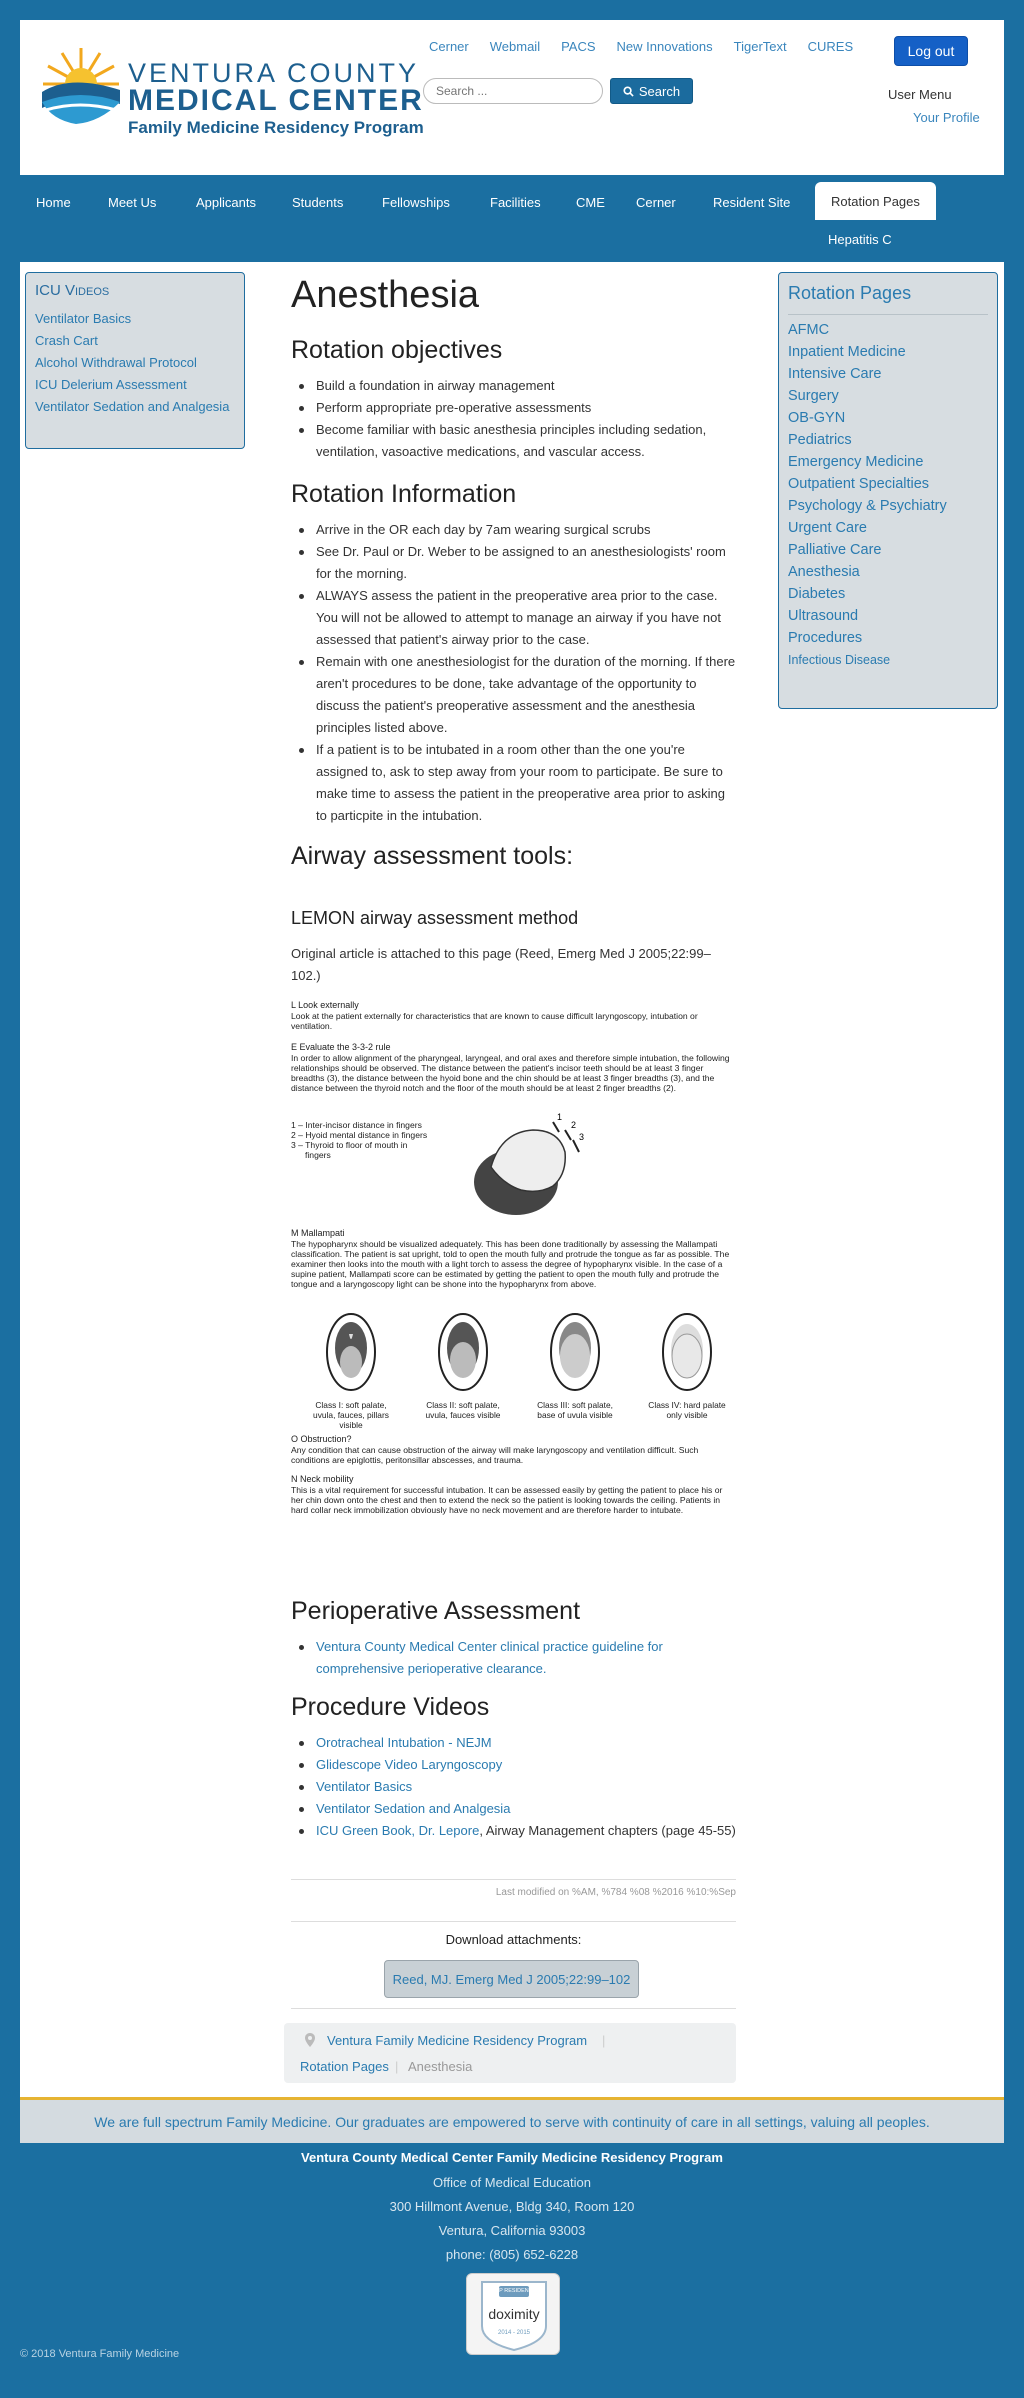  What do you see at coordinates (397, 1830) in the screenshot?
I see `icu-green-book-link: ICU Green Book, Dr. Lepore` at bounding box center [397, 1830].